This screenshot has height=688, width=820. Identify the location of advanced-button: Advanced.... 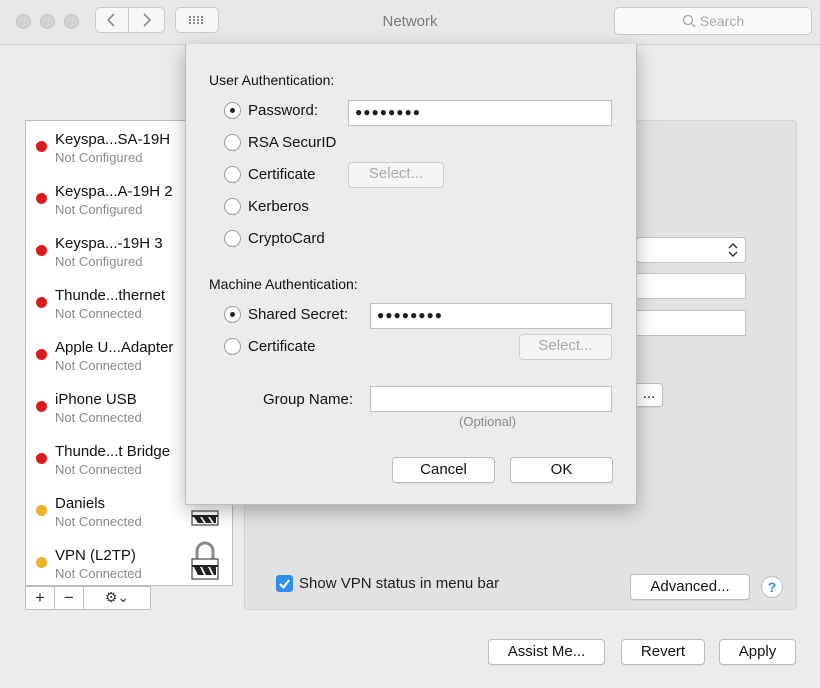
(690, 587).